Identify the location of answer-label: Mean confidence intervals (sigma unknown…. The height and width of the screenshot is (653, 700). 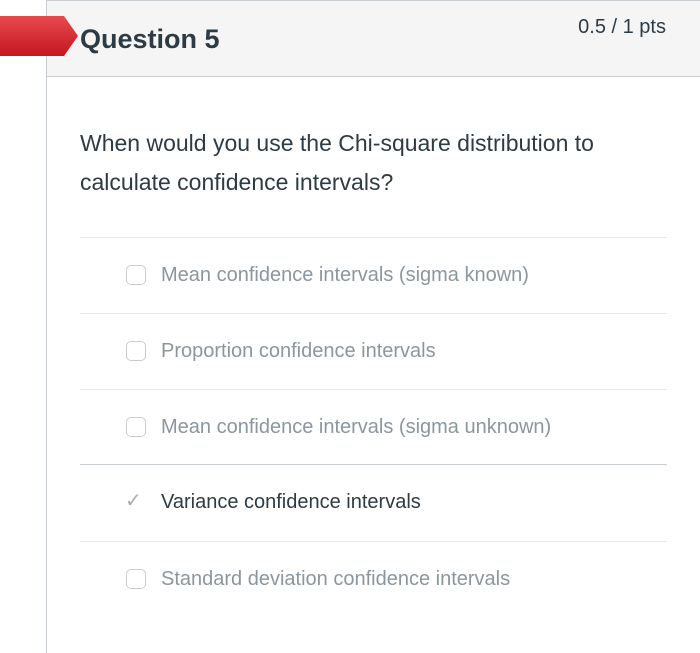
(356, 427).